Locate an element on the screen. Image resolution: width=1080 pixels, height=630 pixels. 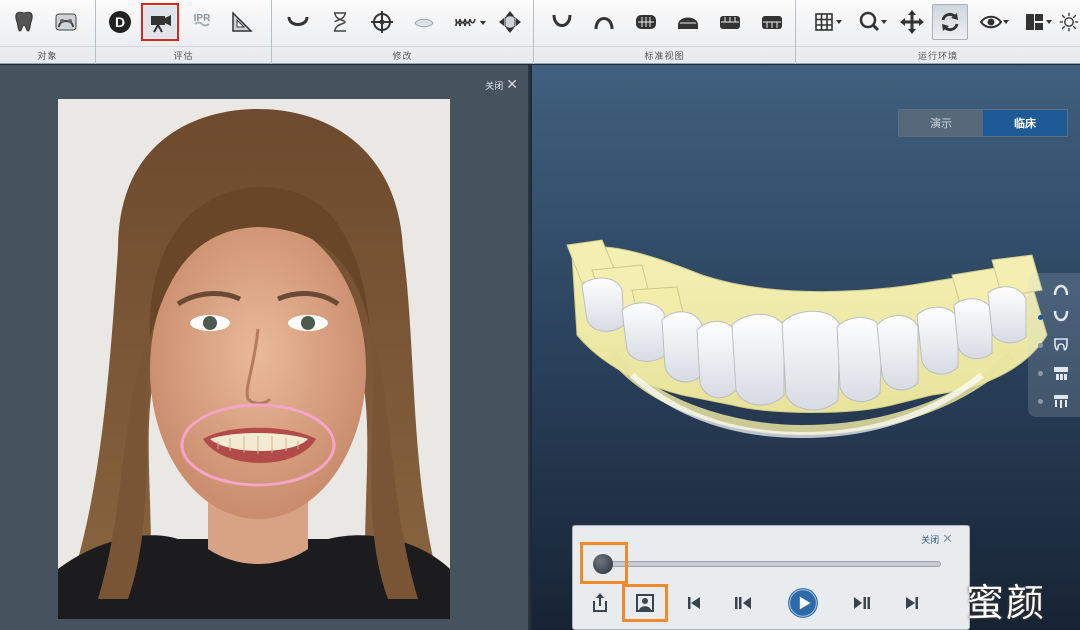
pan-icon is located at coordinates (912, 22).